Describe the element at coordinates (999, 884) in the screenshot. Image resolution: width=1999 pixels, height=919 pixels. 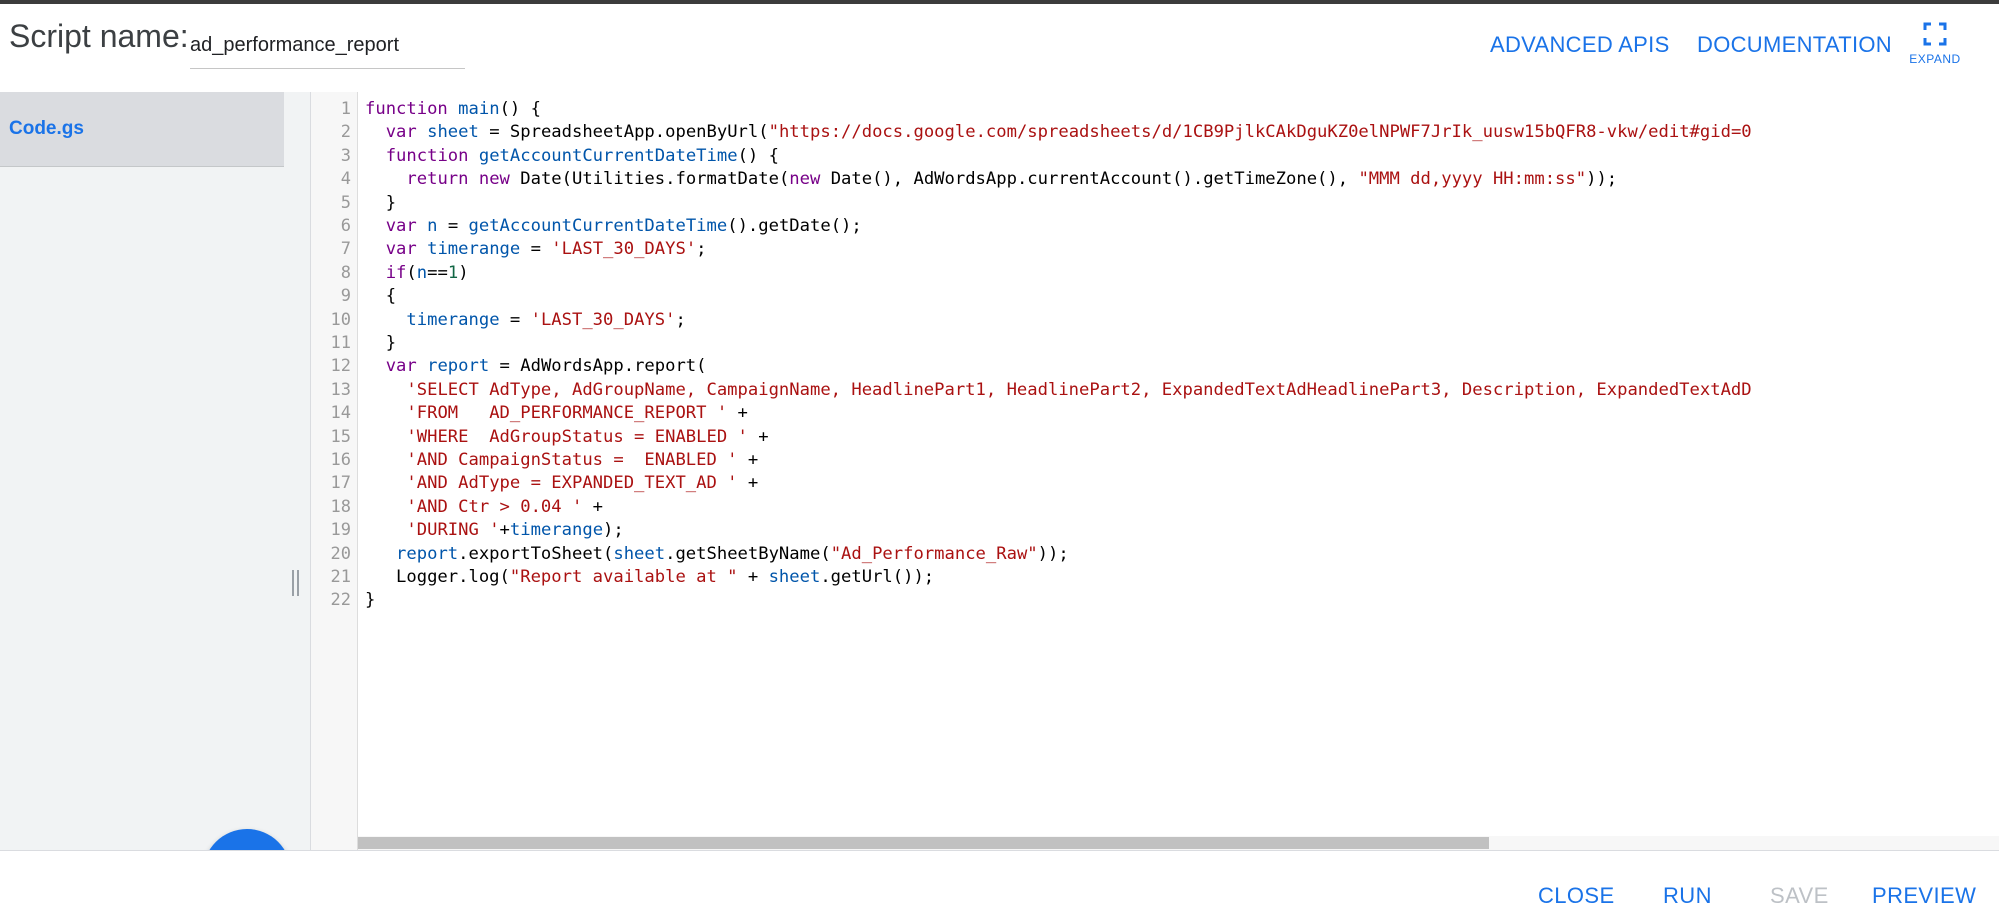
I see `footer-bar: CLOSE RUN SAVE PREVIEW` at that location.